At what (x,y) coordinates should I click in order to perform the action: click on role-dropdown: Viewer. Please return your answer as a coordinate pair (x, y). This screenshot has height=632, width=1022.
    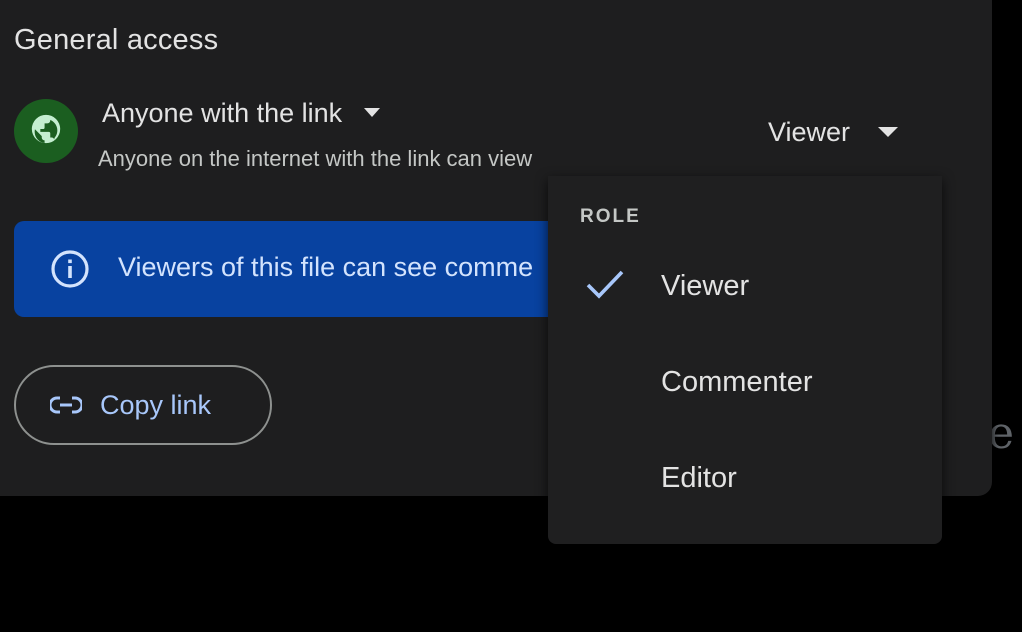
    Looking at the image, I should click on (833, 132).